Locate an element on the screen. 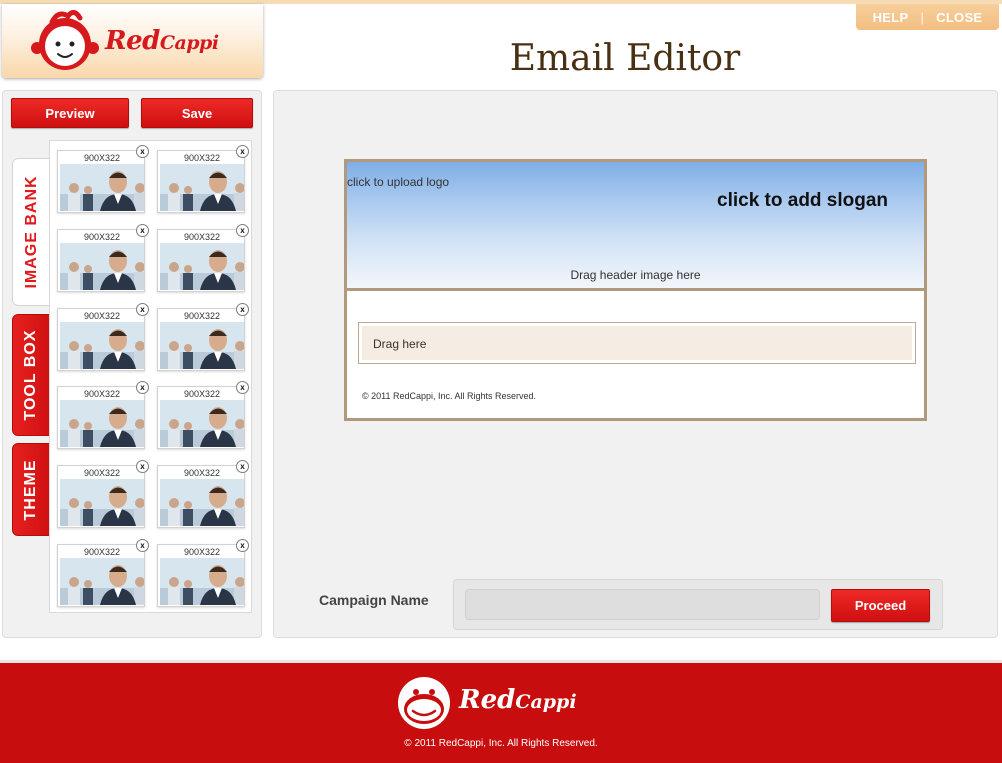 This screenshot has width=1002, height=763. save-button: Save is located at coordinates (197, 113).